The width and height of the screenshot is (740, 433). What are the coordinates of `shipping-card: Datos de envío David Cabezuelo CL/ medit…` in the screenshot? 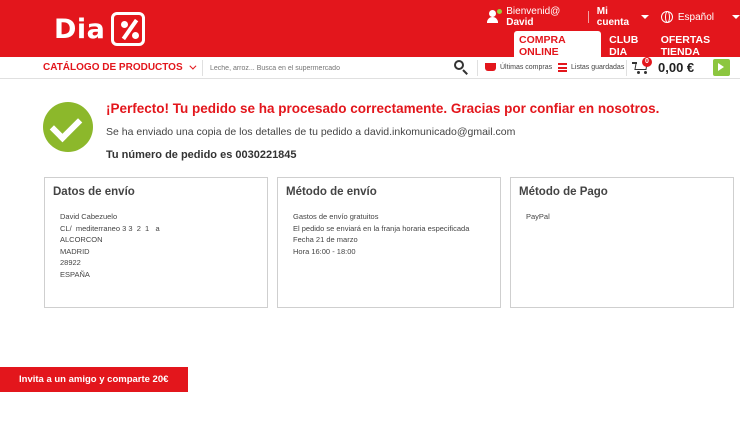 It's located at (156, 242).